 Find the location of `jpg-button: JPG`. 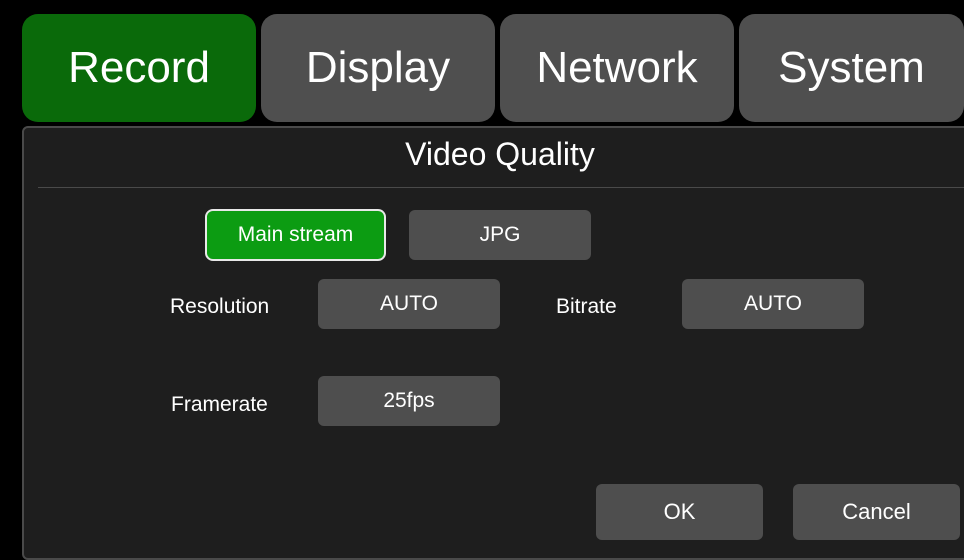

jpg-button: JPG is located at coordinates (500, 235).